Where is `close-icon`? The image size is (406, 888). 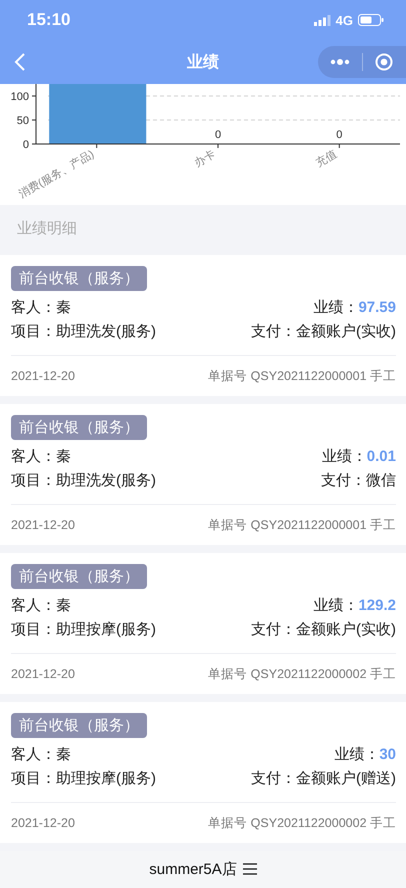 close-icon is located at coordinates (384, 62).